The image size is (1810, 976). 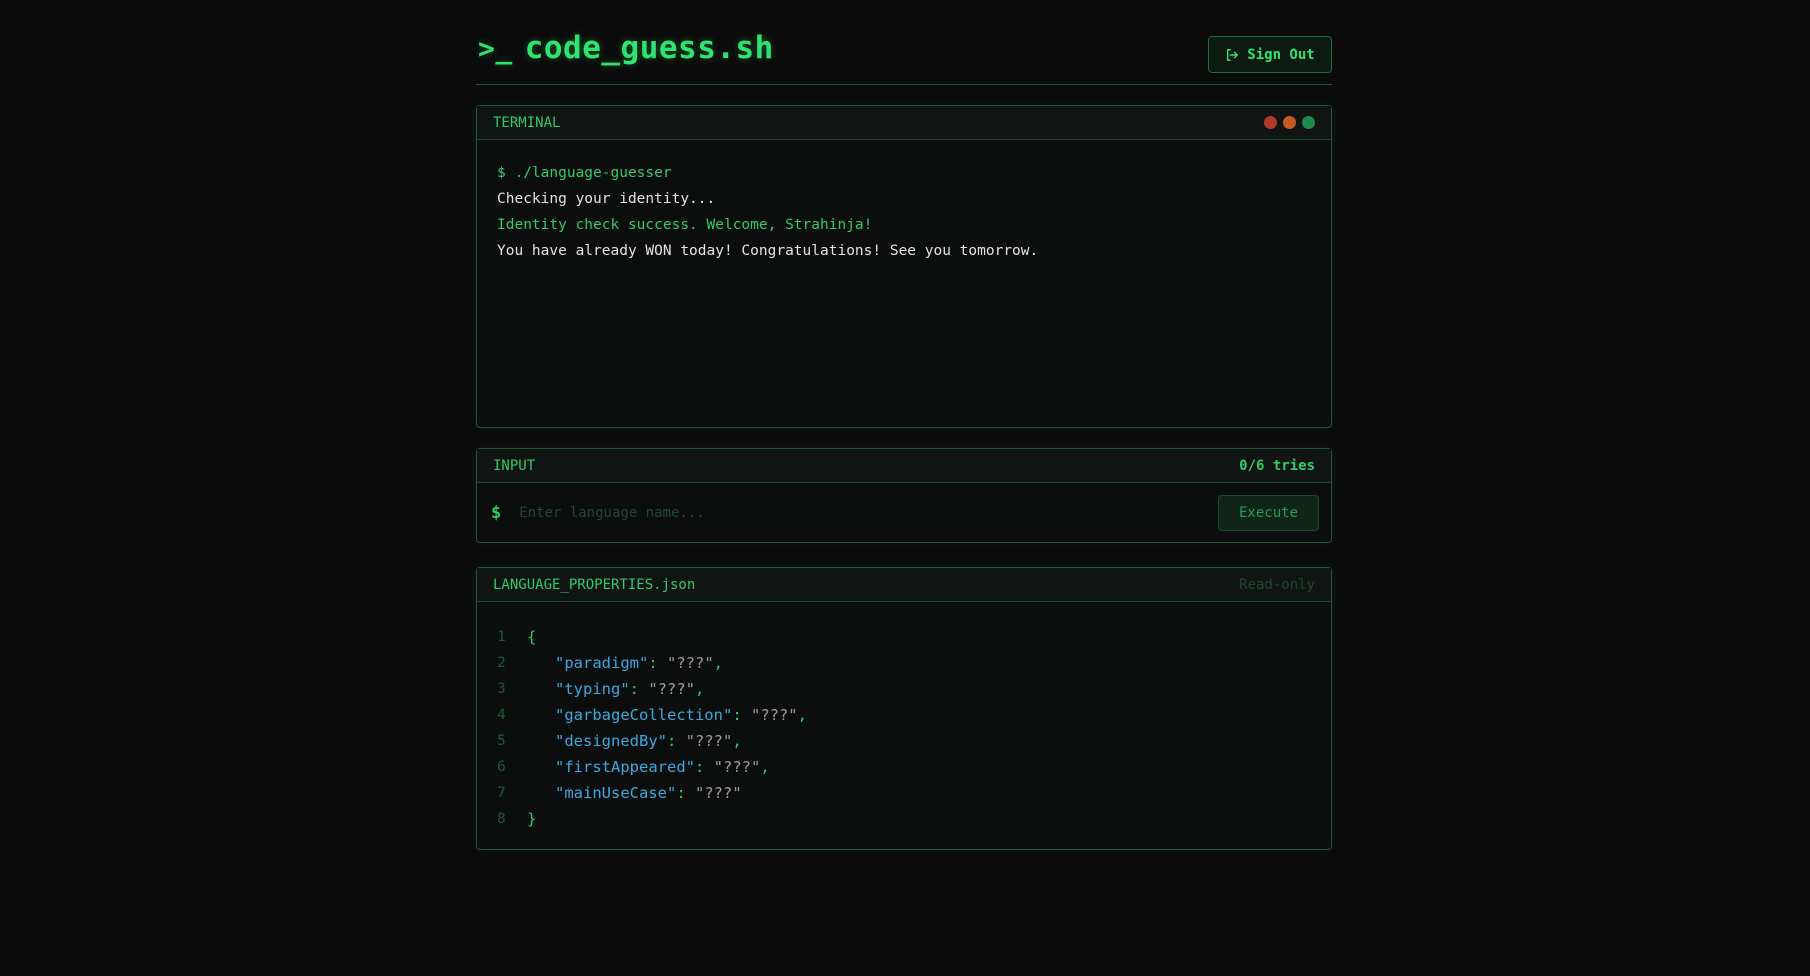 I want to click on code-line: 2 "paradigm": "???",, so click(x=904, y=663).